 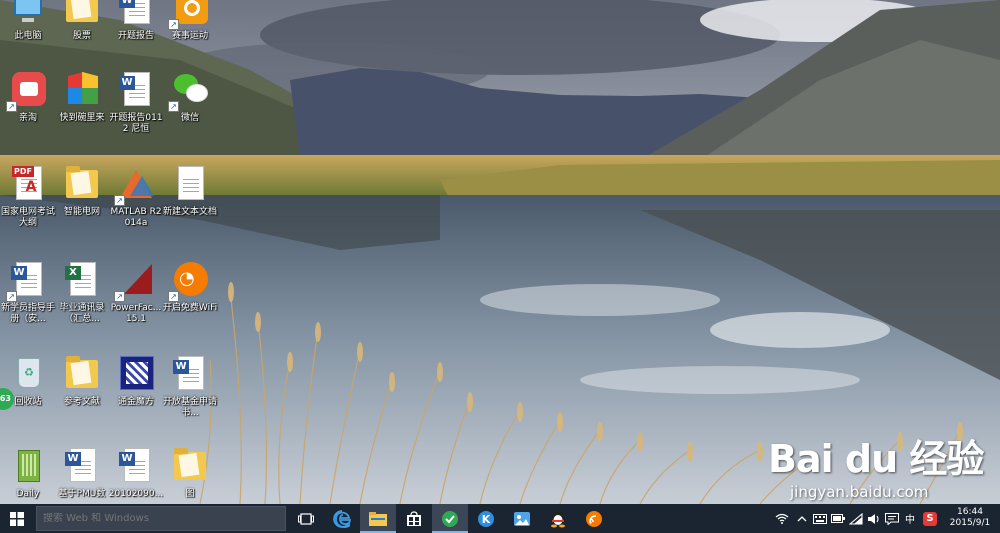 What do you see at coordinates (27, 281) in the screenshot?
I see `word-document-icon: W ↗` at bounding box center [27, 281].